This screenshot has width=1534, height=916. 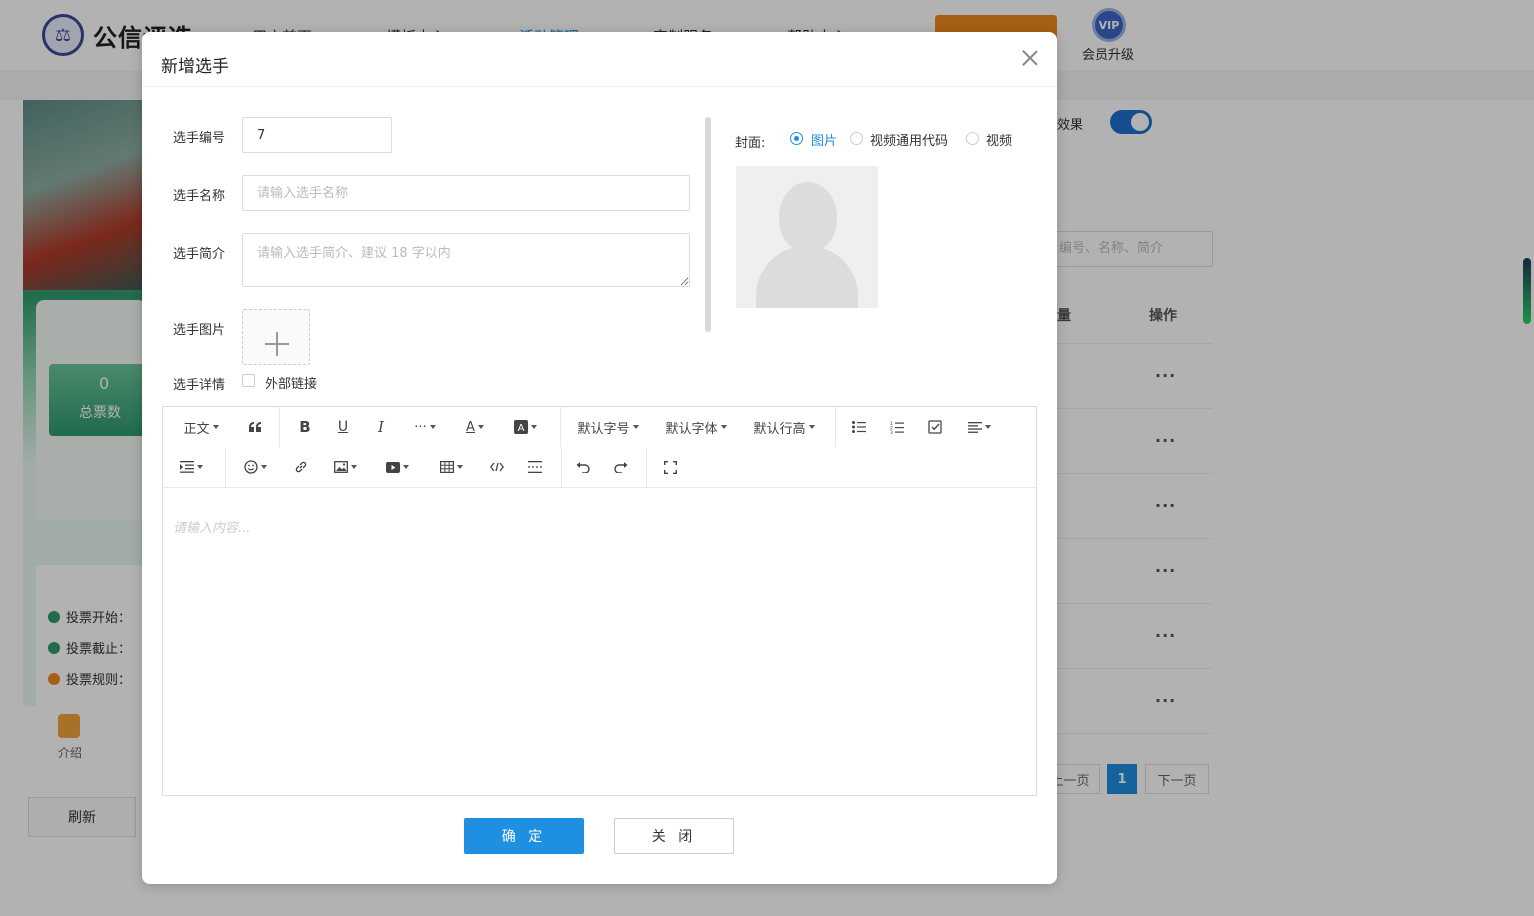 What do you see at coordinates (999, 139) in the screenshot?
I see `cover-option-video: 视频` at bounding box center [999, 139].